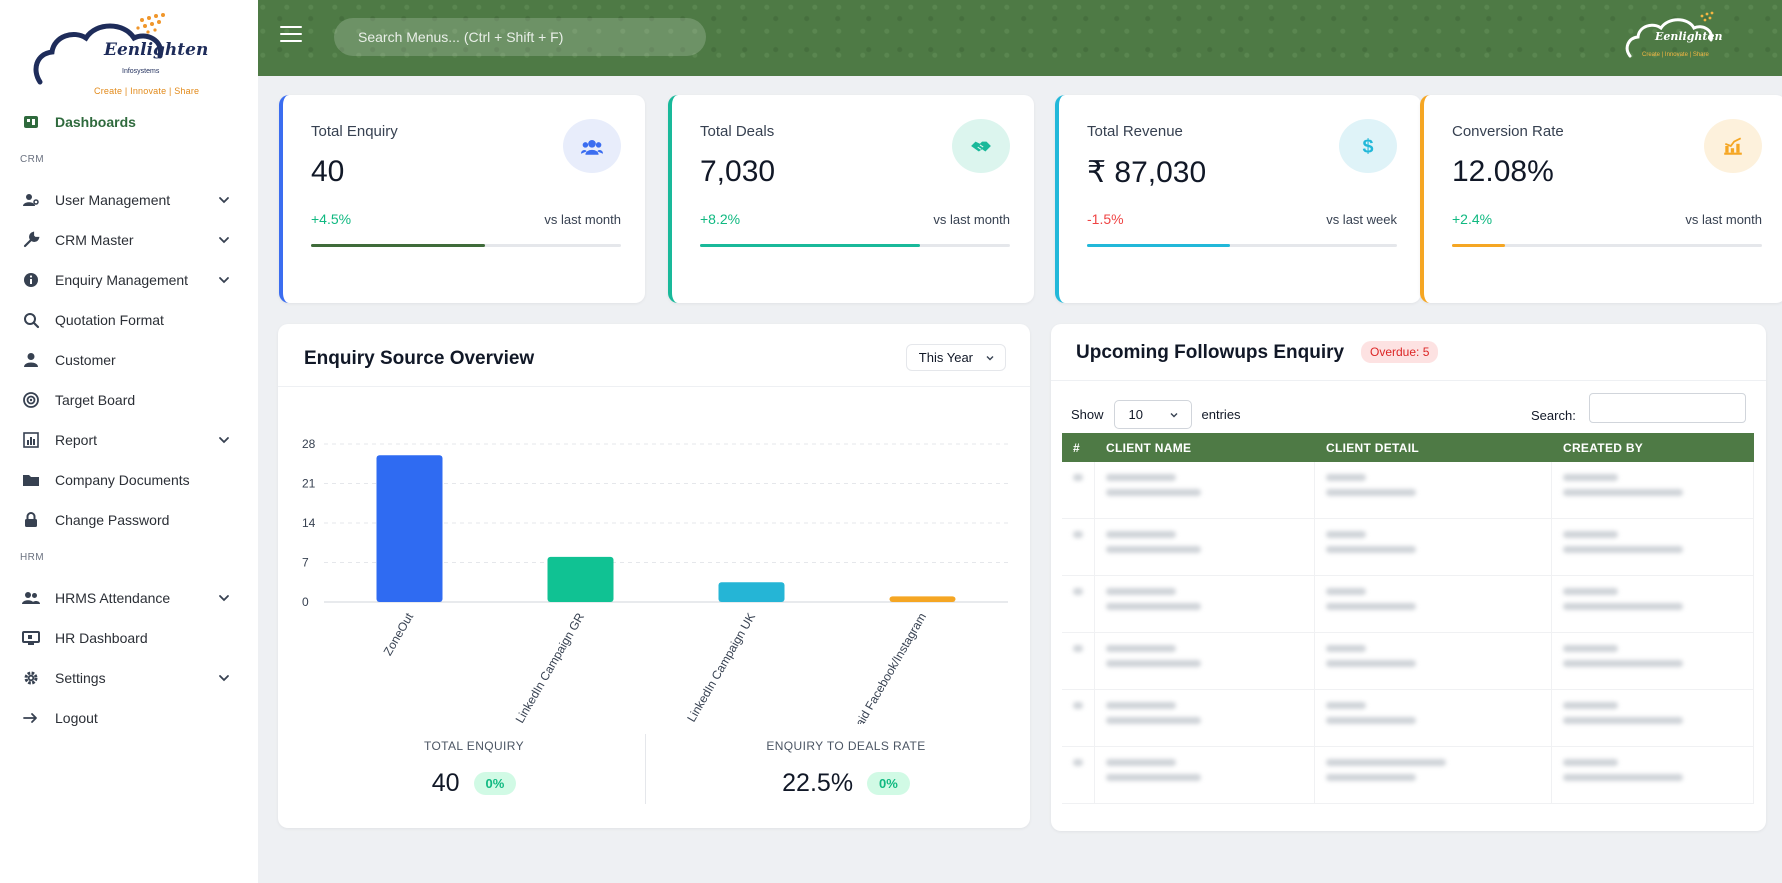 The image size is (1782, 883). What do you see at coordinates (129, 678) in the screenshot?
I see `sidebar-item-settings: Settings` at bounding box center [129, 678].